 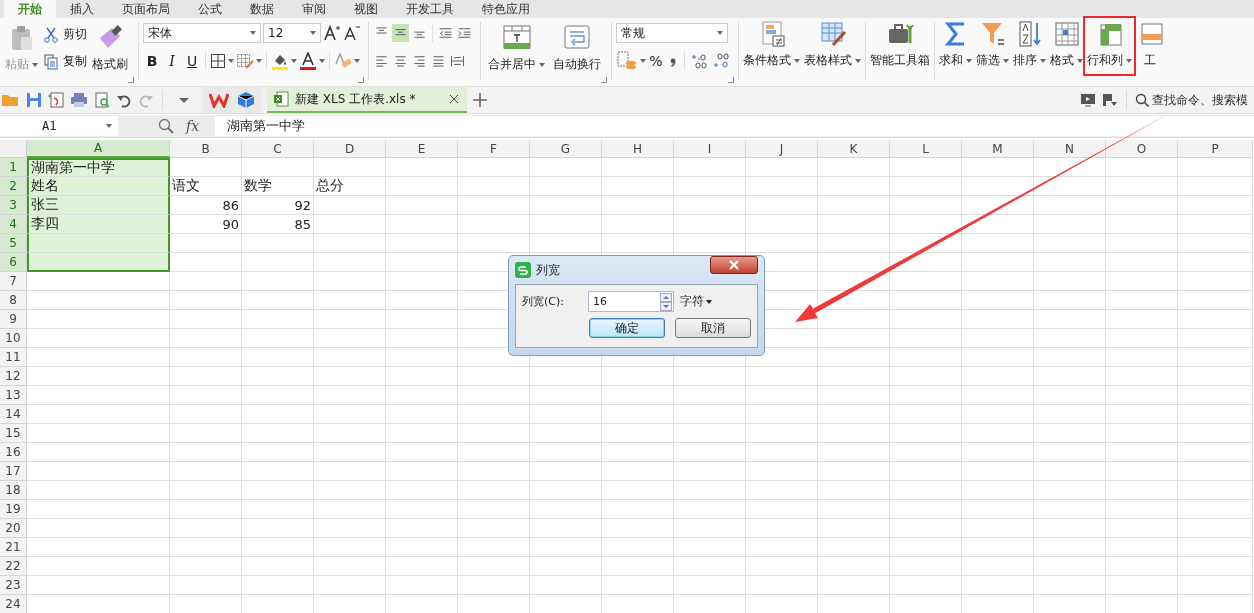 What do you see at coordinates (656, 61) in the screenshot?
I see `percent-button: %` at bounding box center [656, 61].